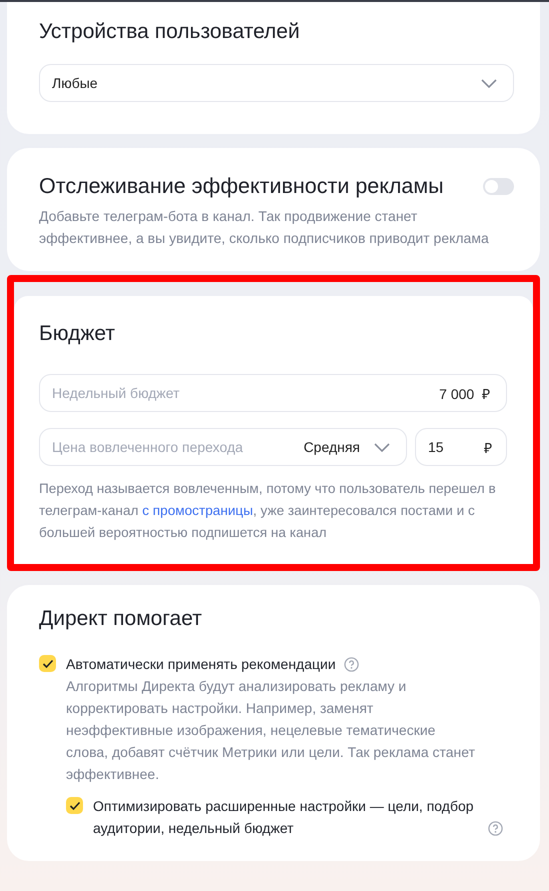 Image resolution: width=549 pixels, height=891 pixels. I want to click on option-description: Алгоритмы Директа будут анализировать рекламу и корректировать настройки. Например, заменят неэффективные изображения, нецелевые тематические слова, добавят счётчик Метрики или цели. Так реклама станет эффективнее., so click(271, 730).